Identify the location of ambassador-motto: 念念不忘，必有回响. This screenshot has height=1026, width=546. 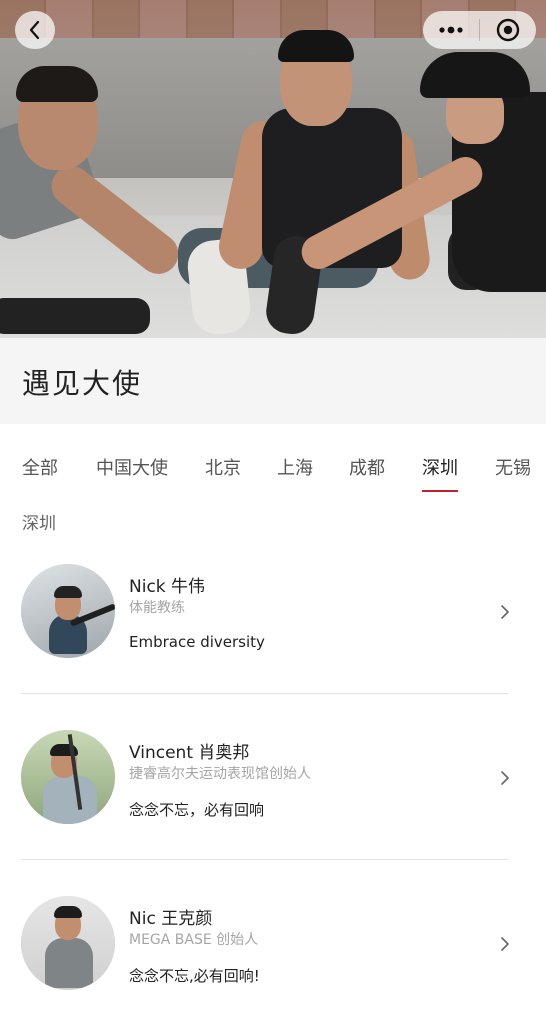
(197, 810).